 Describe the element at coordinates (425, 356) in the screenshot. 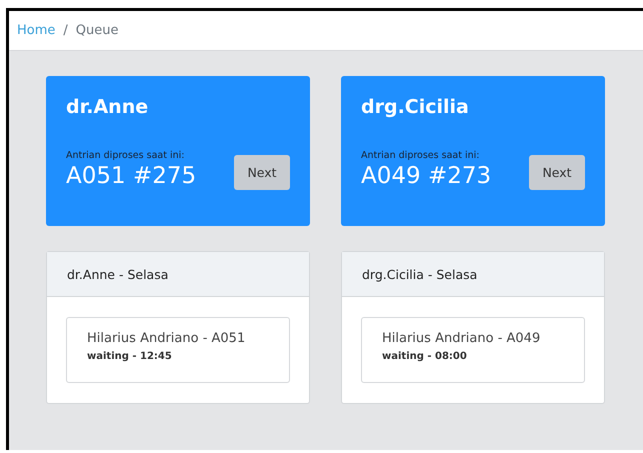

I see `queue-status: waiting - 08:00` at that location.